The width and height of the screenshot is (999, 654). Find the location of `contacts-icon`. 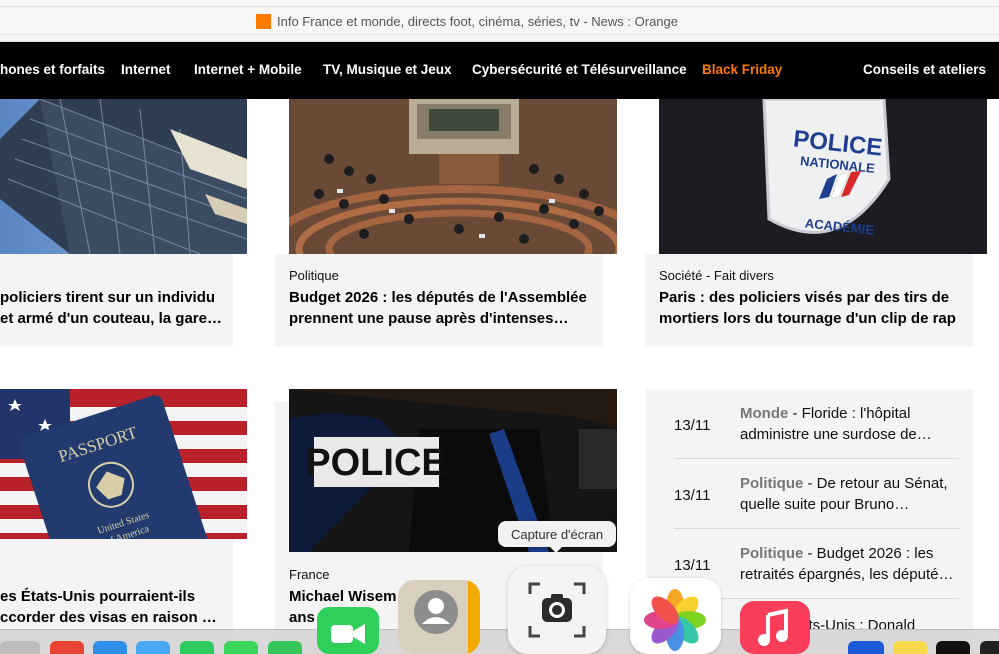

contacts-icon is located at coordinates (439, 617).